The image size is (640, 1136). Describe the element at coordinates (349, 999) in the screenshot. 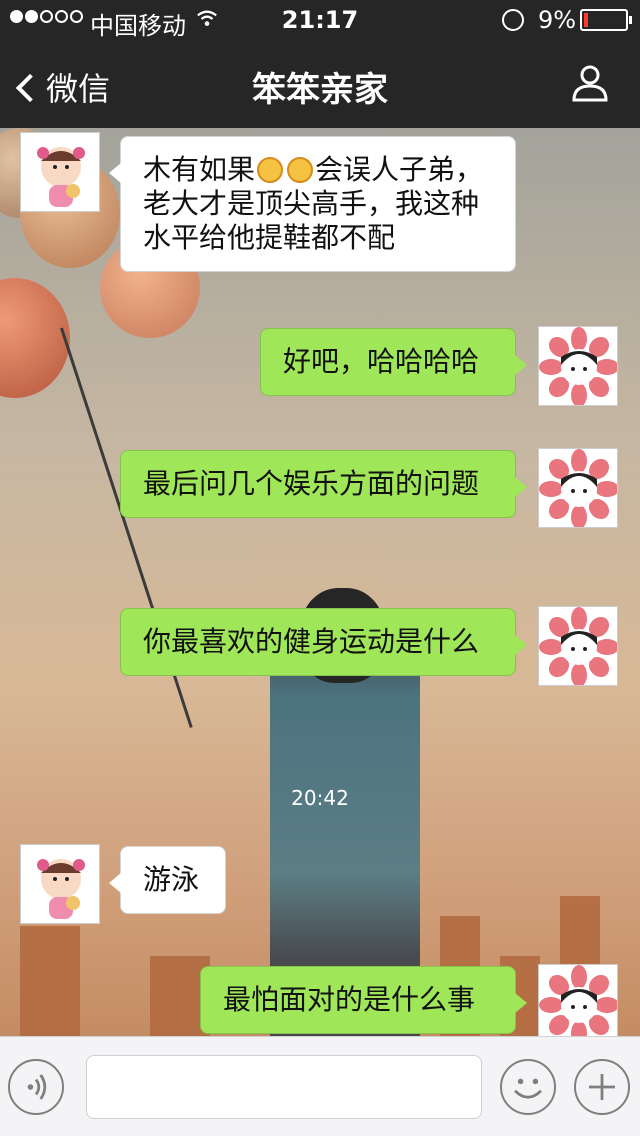

I see `message-text: 最怕面对的是什么事` at that location.